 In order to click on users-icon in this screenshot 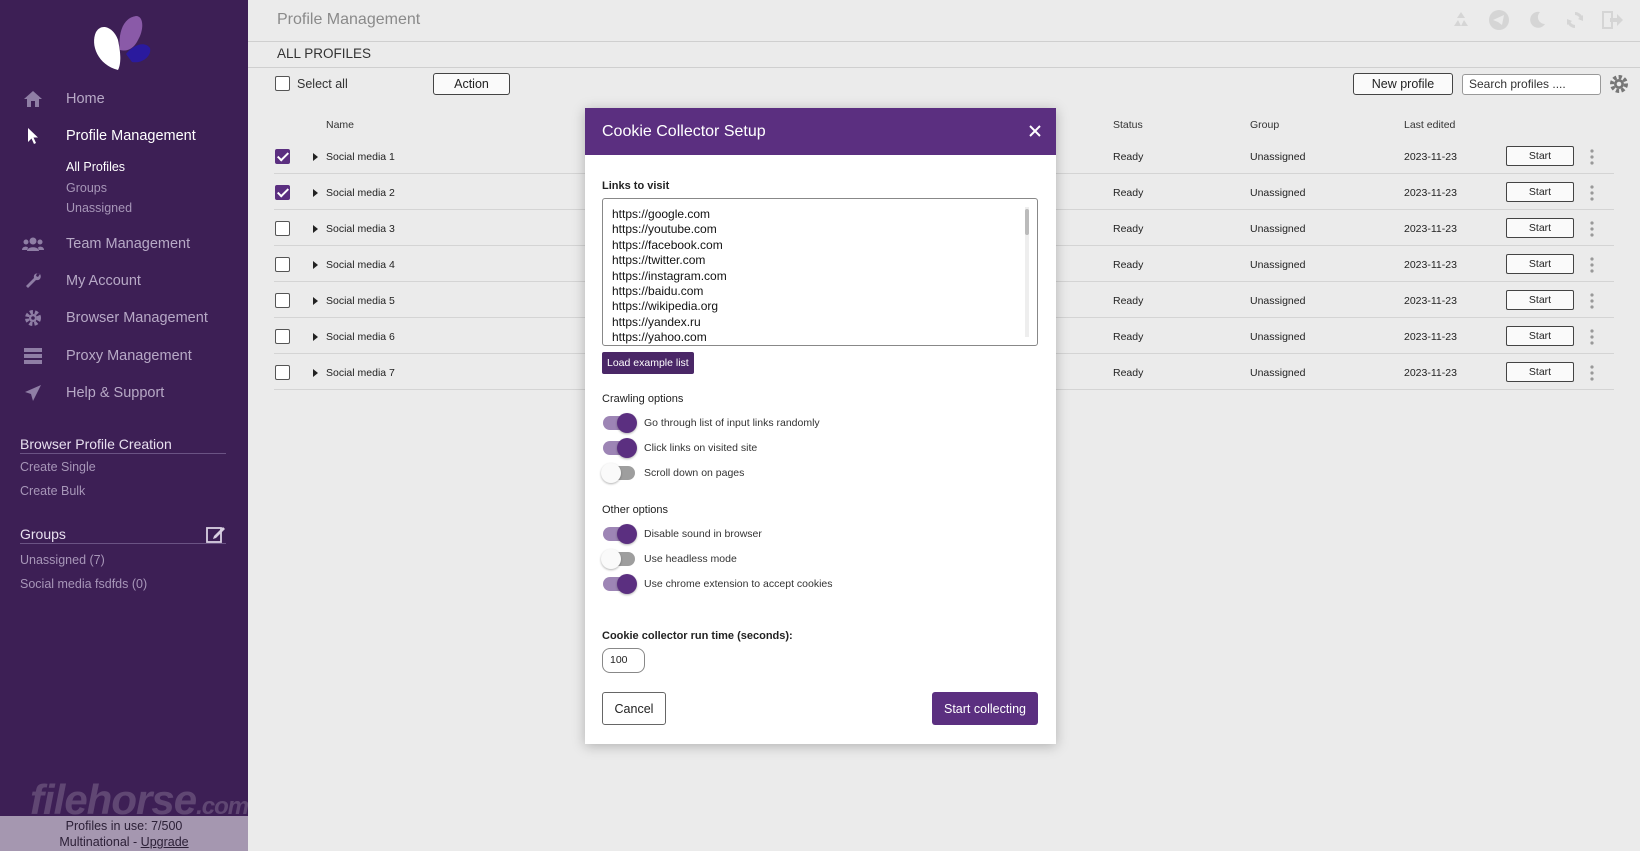, I will do `click(33, 244)`.